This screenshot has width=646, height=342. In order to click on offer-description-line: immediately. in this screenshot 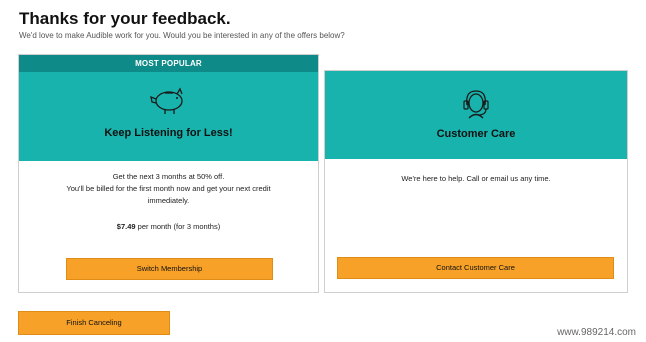, I will do `click(168, 200)`.